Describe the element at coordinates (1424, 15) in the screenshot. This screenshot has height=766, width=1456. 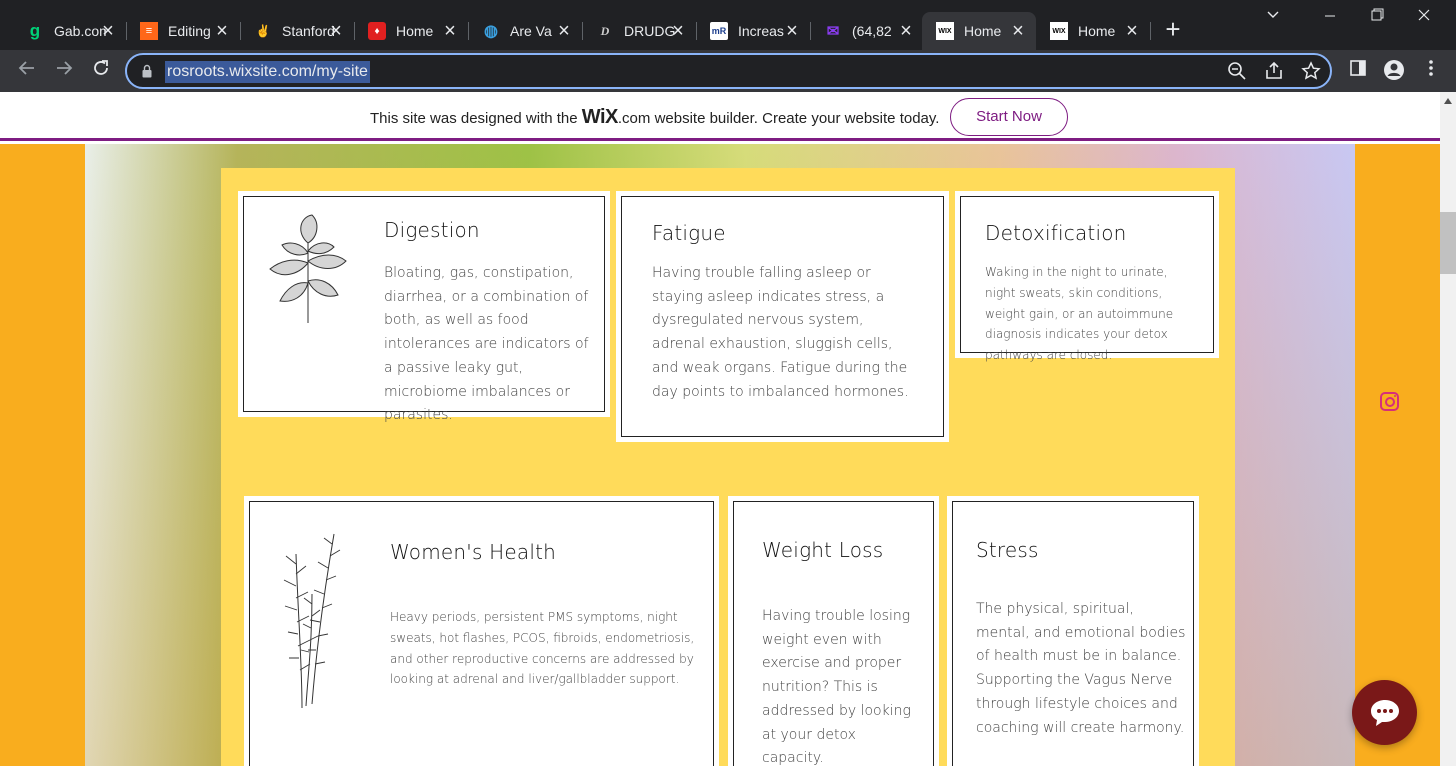
I see `close-icon` at that location.